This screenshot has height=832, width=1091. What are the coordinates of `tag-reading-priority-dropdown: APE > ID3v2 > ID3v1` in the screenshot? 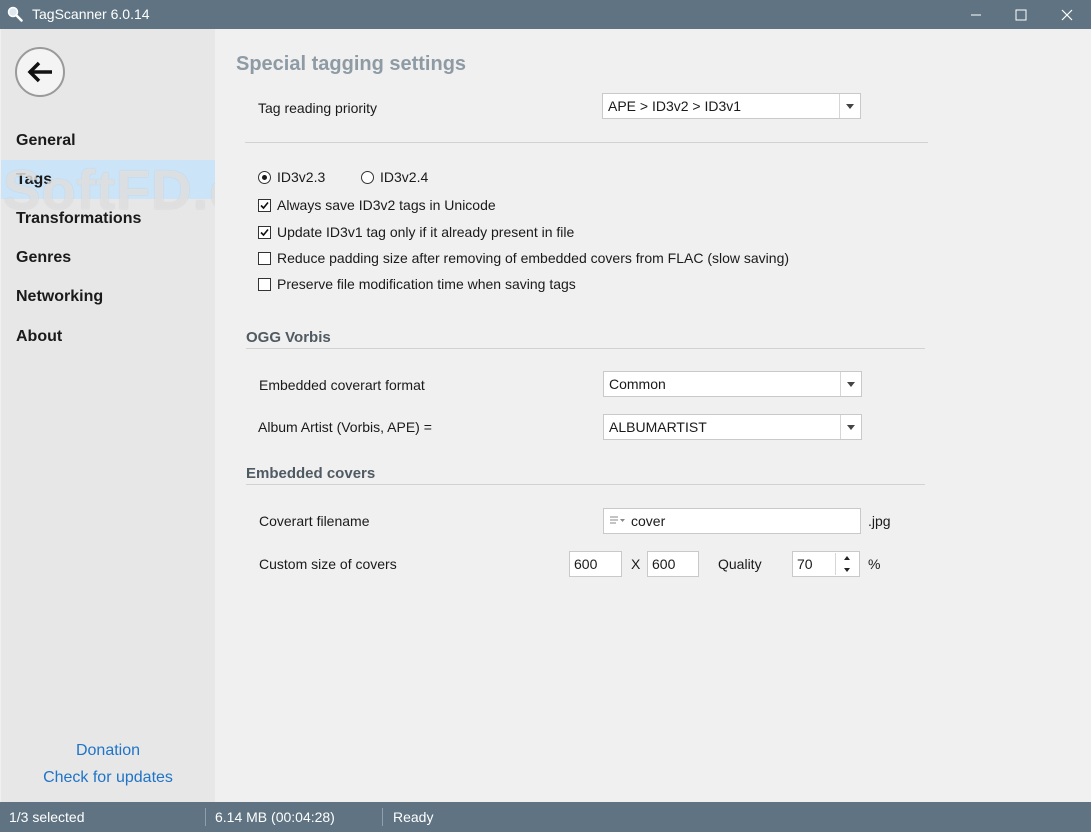 It's located at (731, 106).